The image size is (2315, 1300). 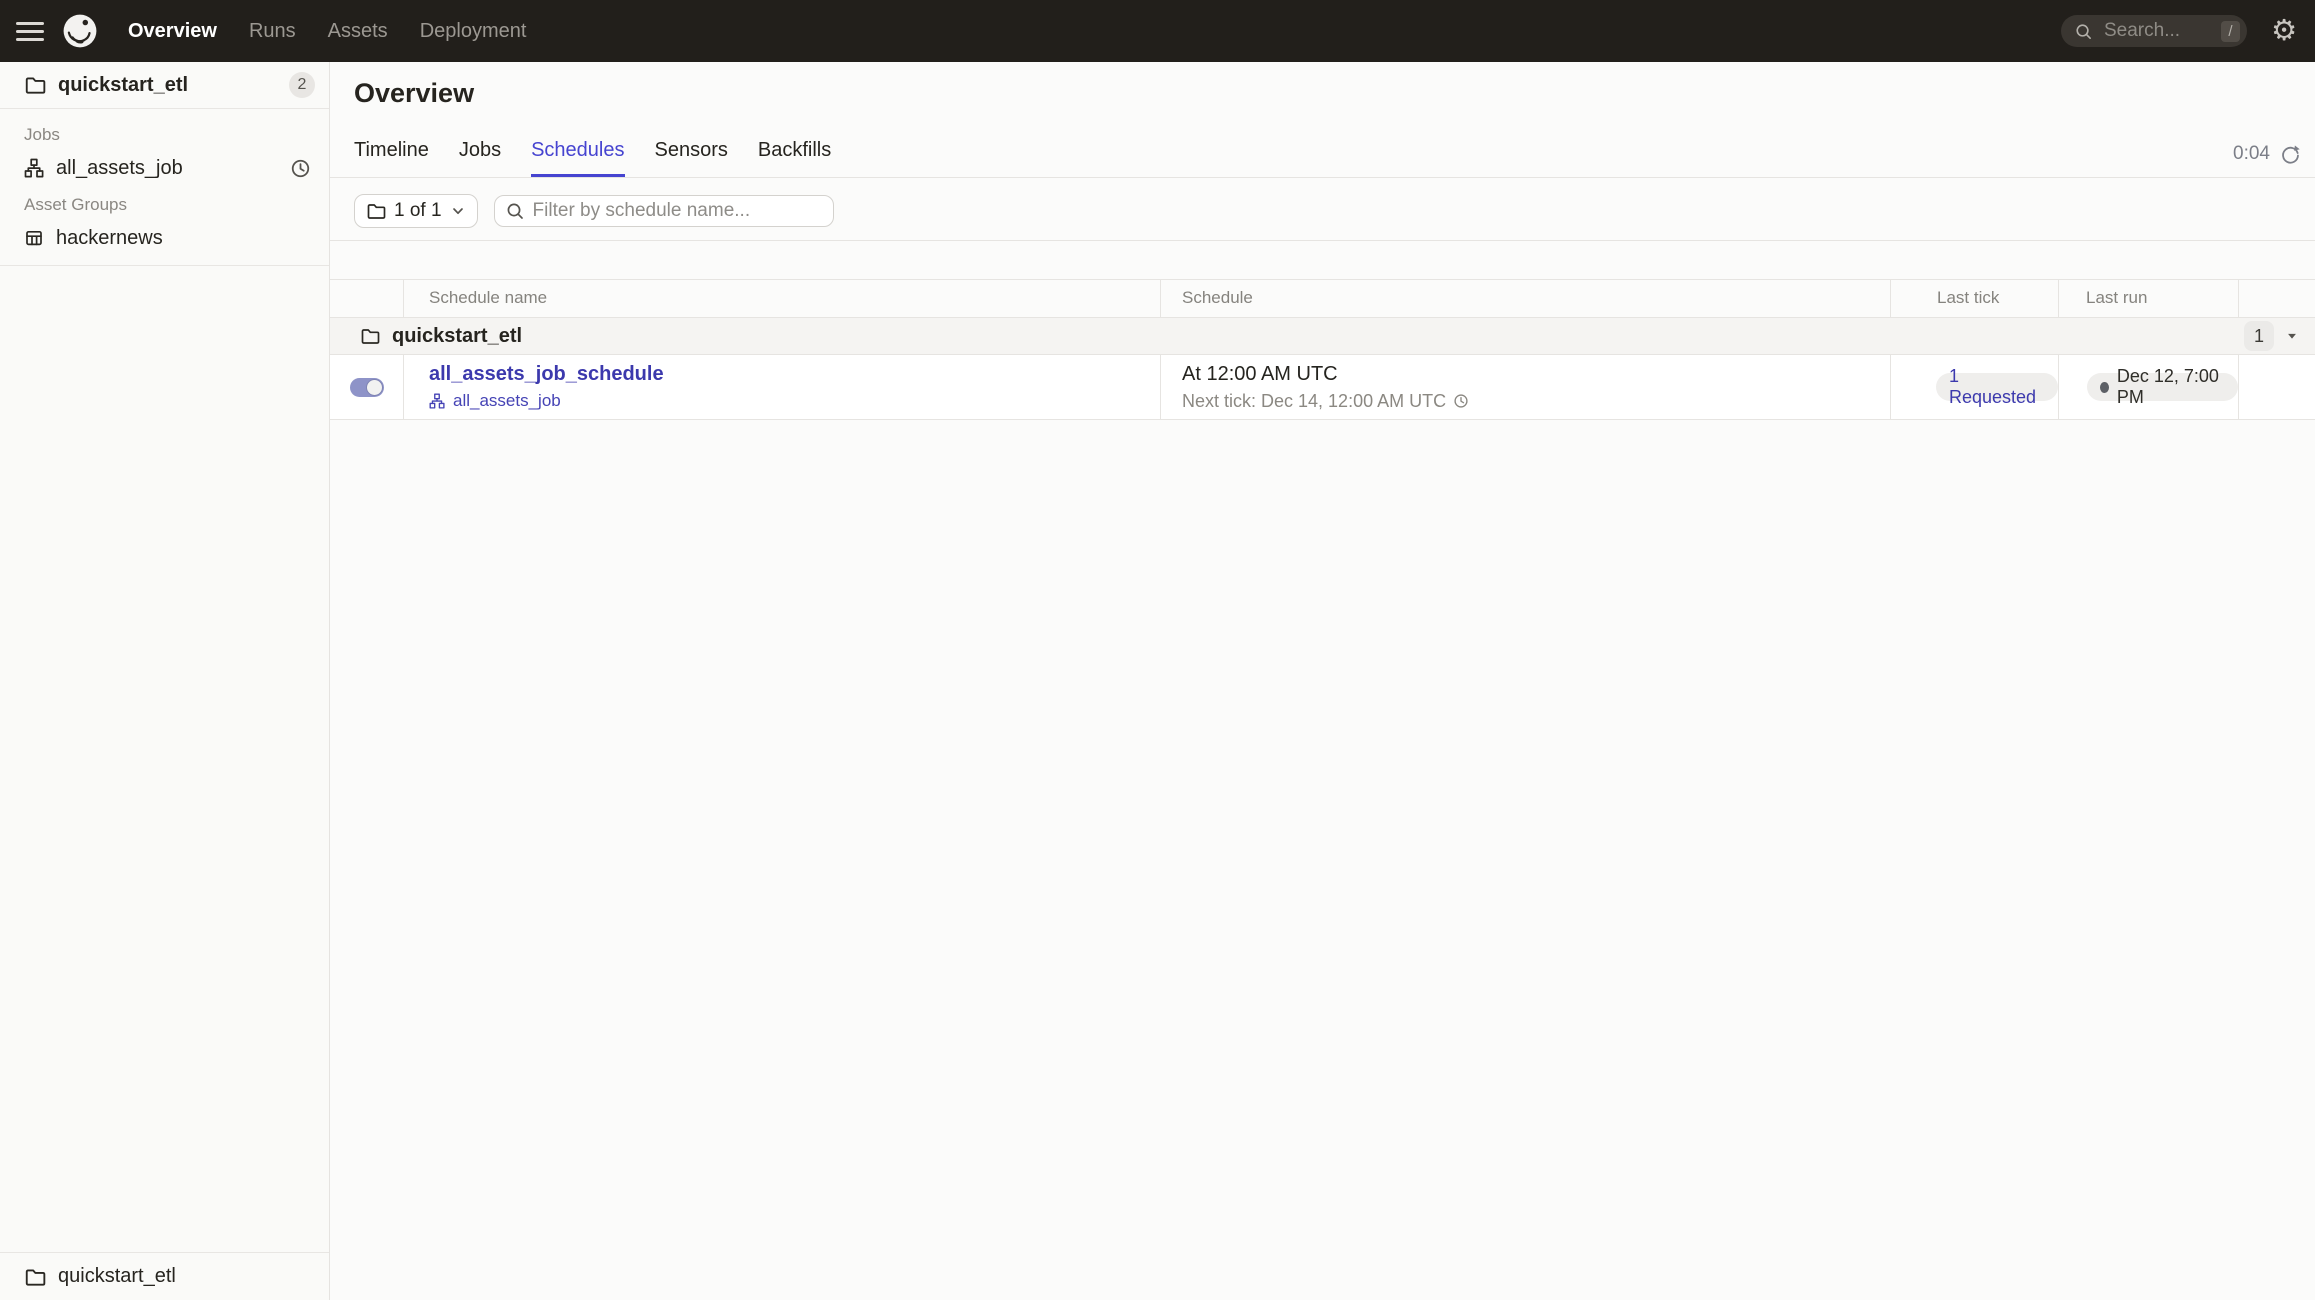 I want to click on refresh-icon, so click(x=2290, y=154).